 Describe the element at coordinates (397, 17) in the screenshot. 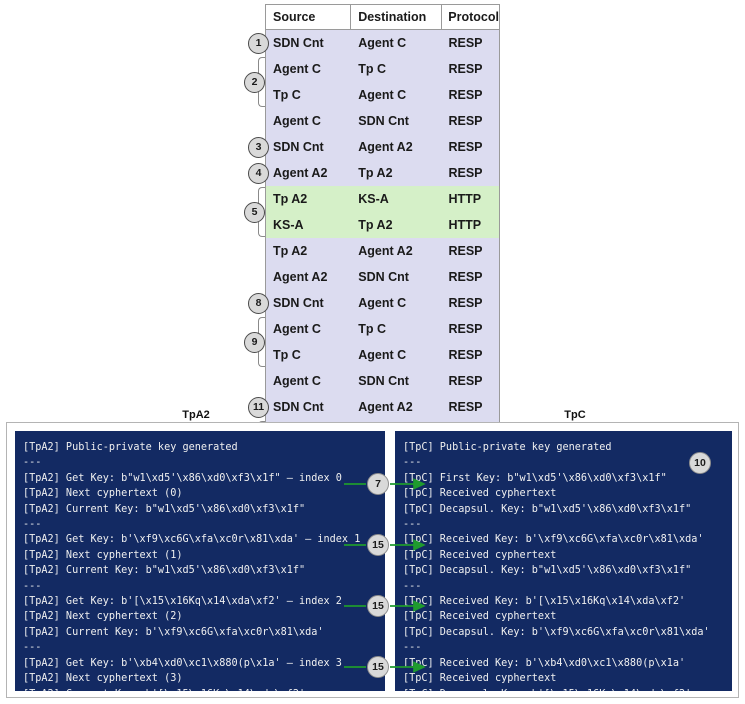

I see `column-header-destination: Destination` at that location.